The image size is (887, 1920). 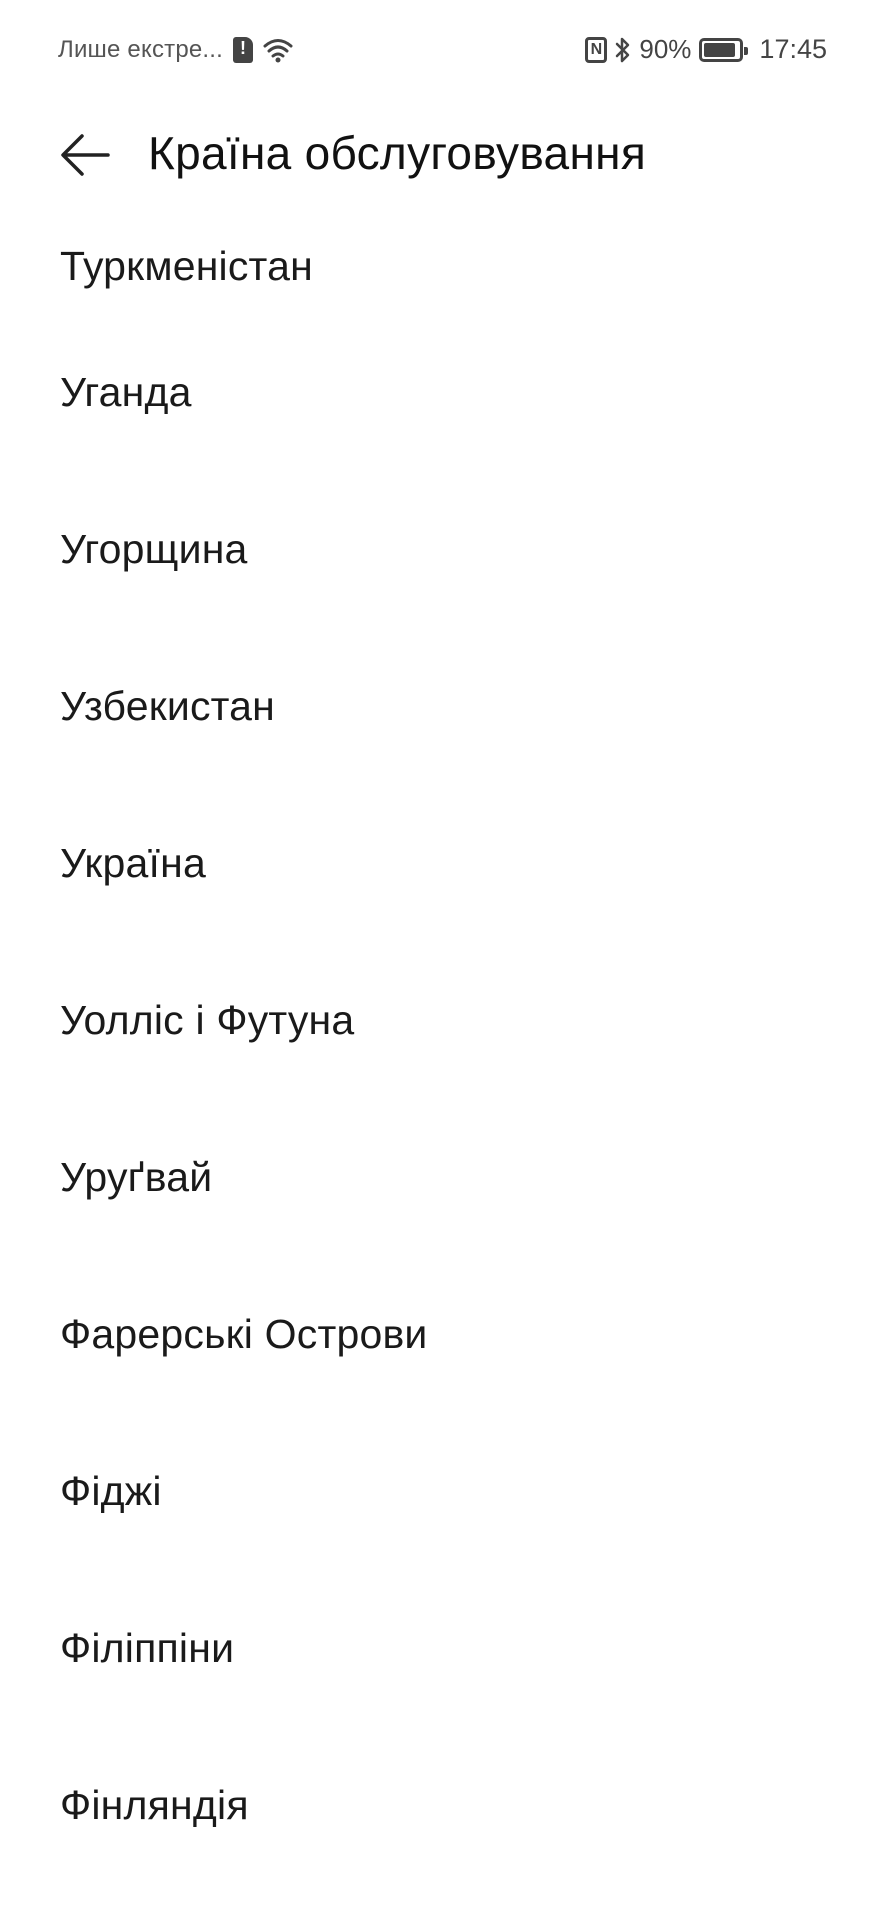 What do you see at coordinates (623, 50) in the screenshot?
I see `bluetooth-icon` at bounding box center [623, 50].